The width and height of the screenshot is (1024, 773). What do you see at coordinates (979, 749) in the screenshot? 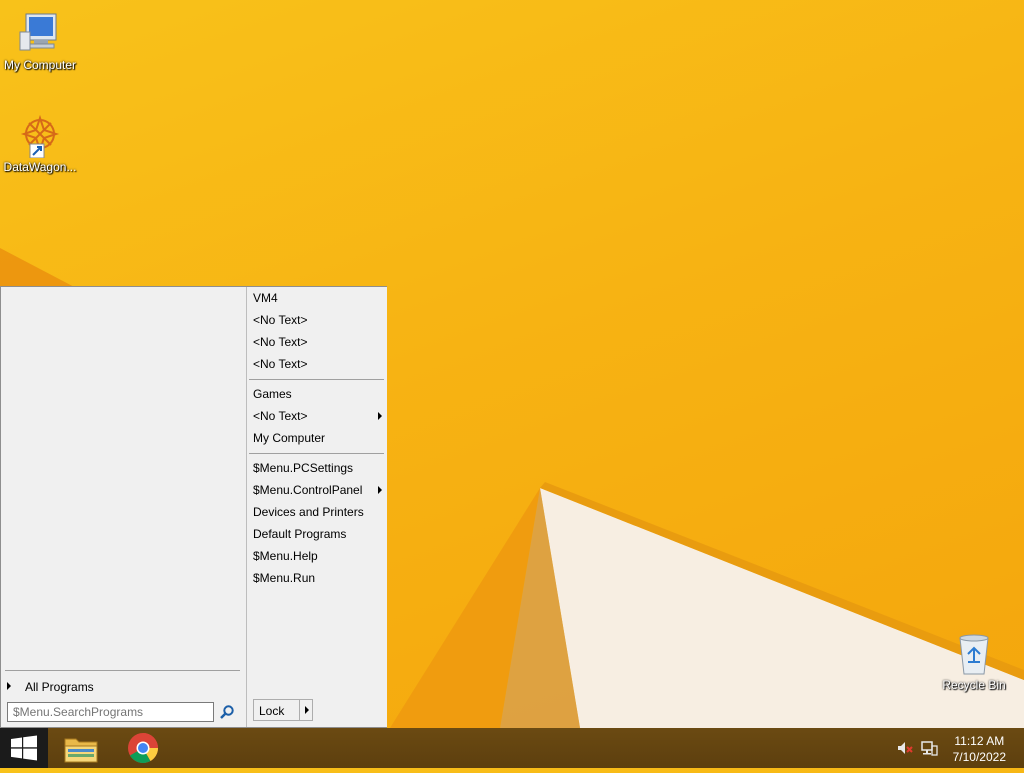
I see `system-clock: 11:12 AM 7/10/2022` at bounding box center [979, 749].